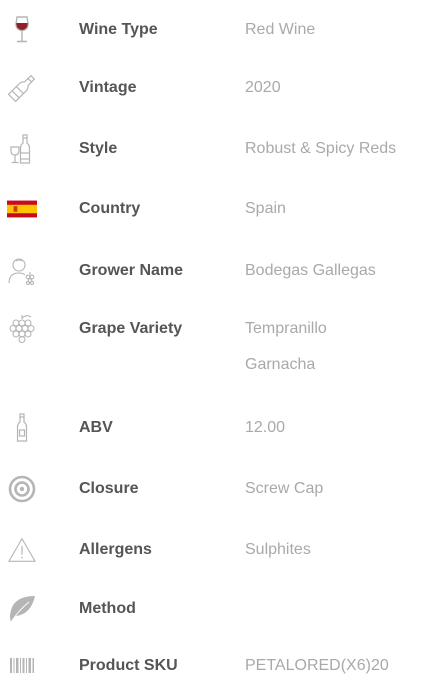  I want to click on attribute-row-wine-type: Wine Type Red Wine, so click(211, 30).